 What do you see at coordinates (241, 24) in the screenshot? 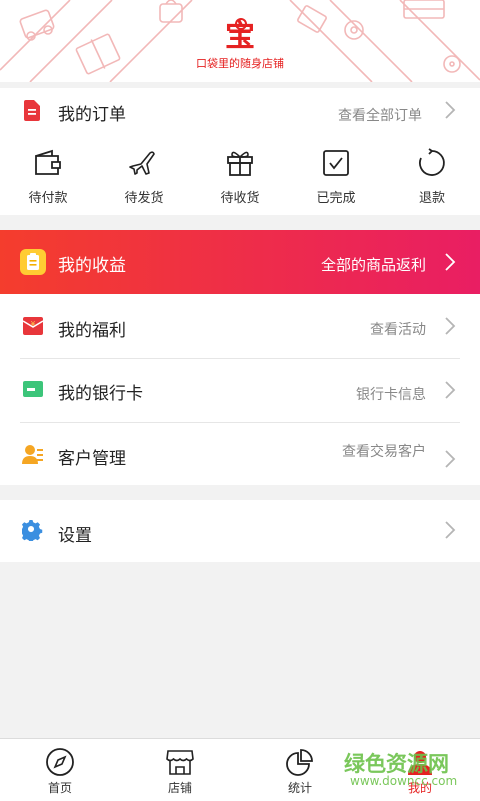
I see `logo-signal-icon` at bounding box center [241, 24].